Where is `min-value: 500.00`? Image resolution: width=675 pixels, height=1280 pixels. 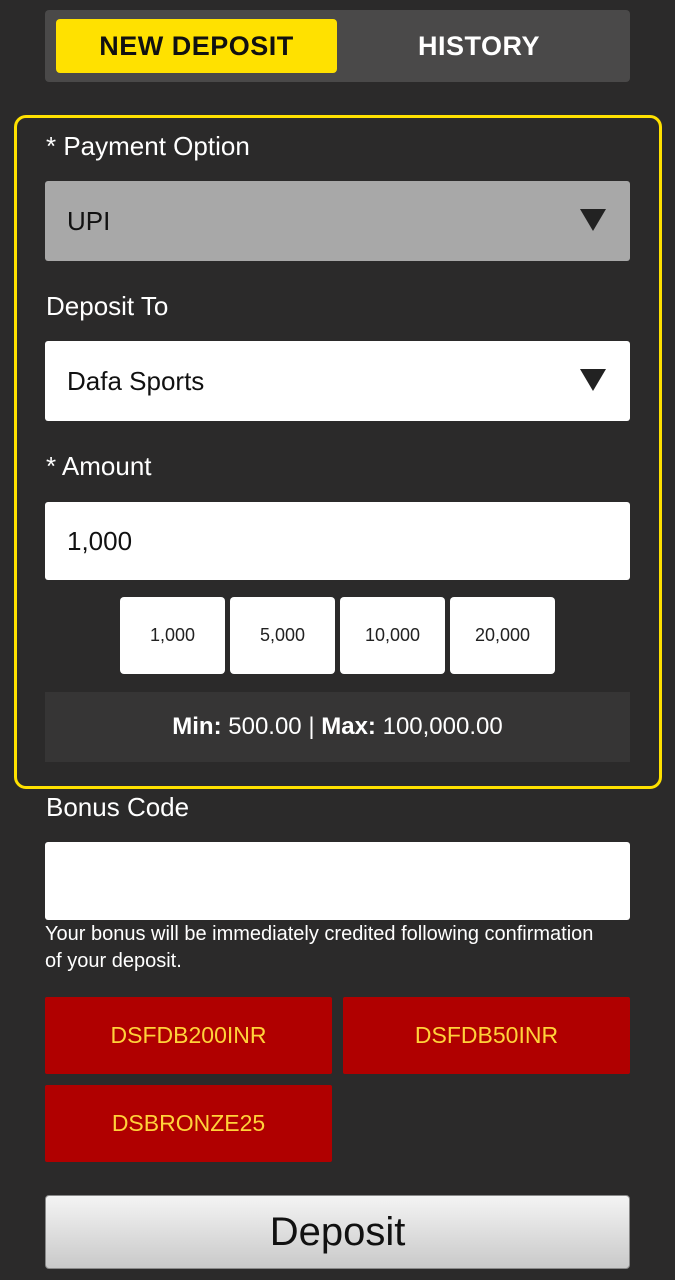
min-value: 500.00 is located at coordinates (265, 726).